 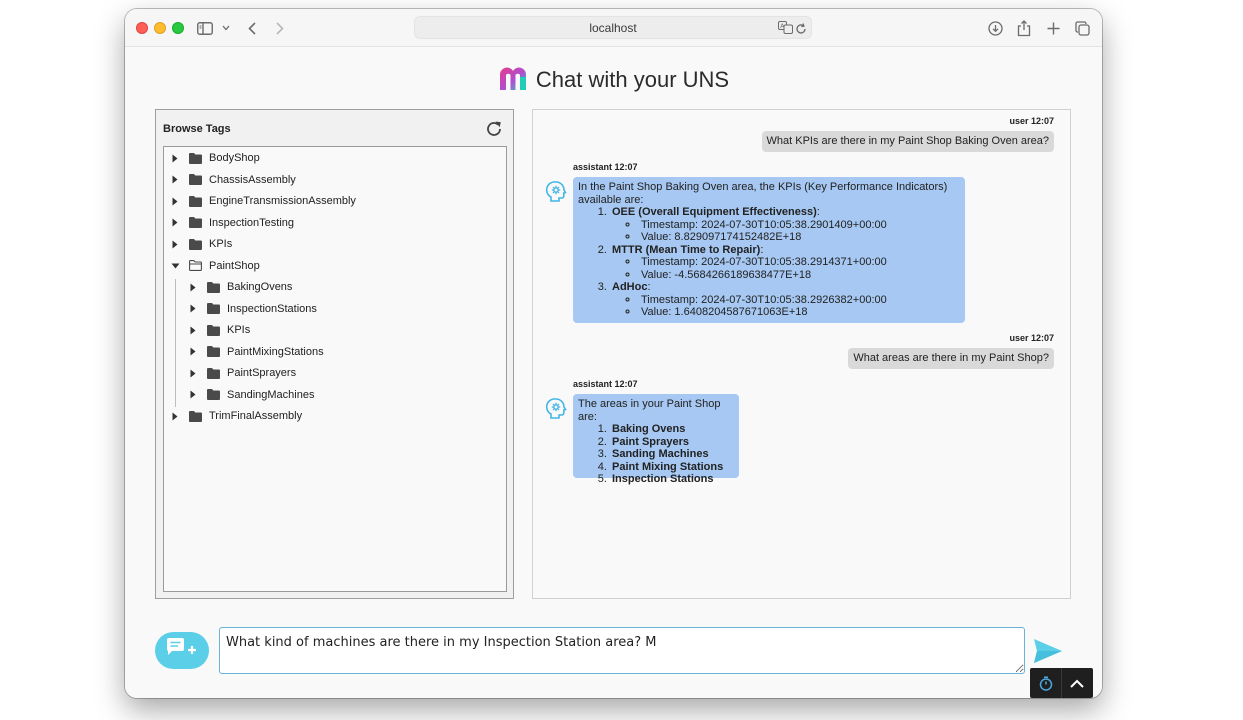 What do you see at coordinates (668, 466) in the screenshot?
I see `area-name: Paint Mixing Stations` at bounding box center [668, 466].